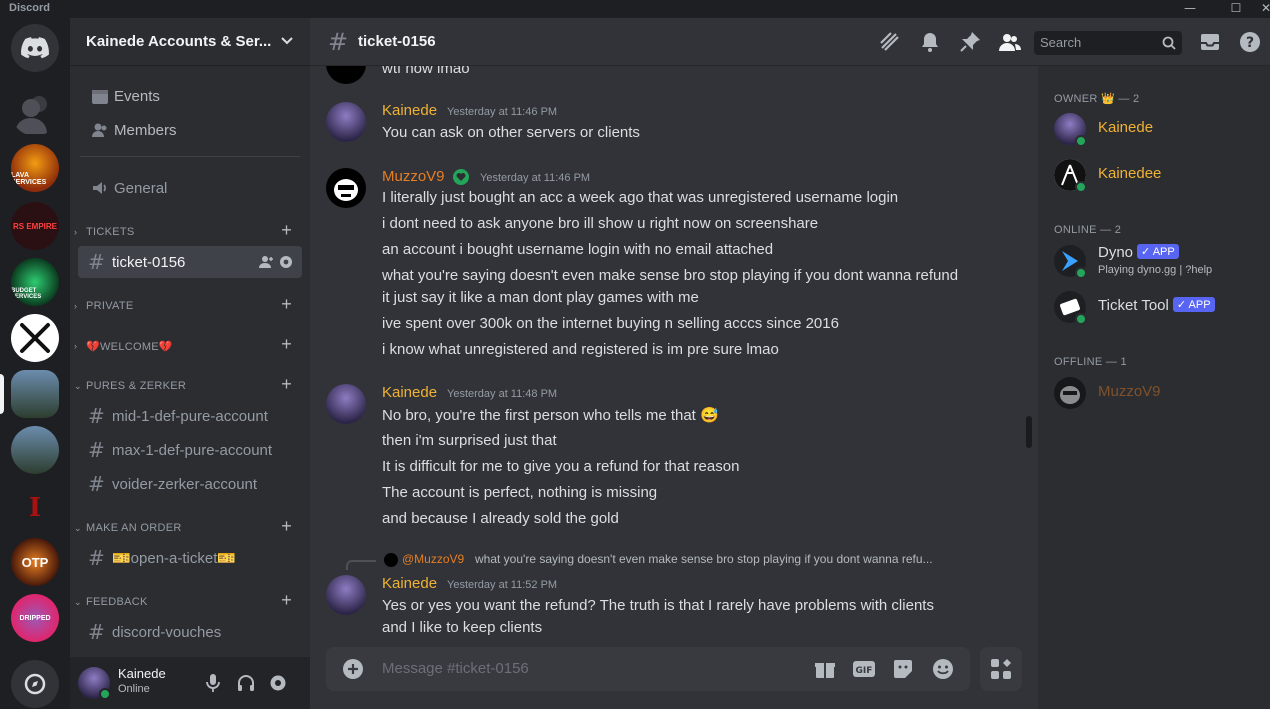 The image size is (1270, 709). I want to click on server-icon-lava: LAVA SERVICES, so click(35, 168).